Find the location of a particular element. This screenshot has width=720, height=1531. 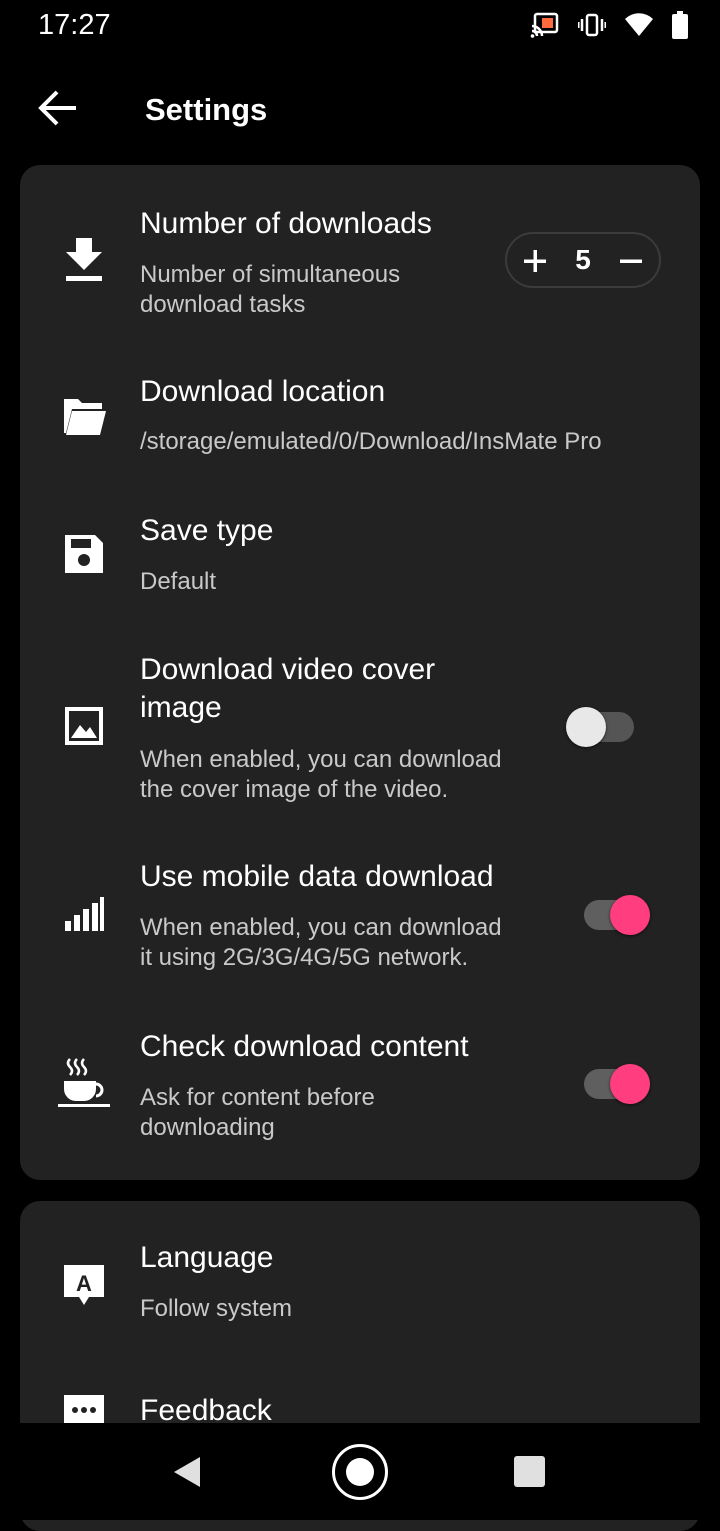

setting-title: Save type is located at coordinates (207, 530).